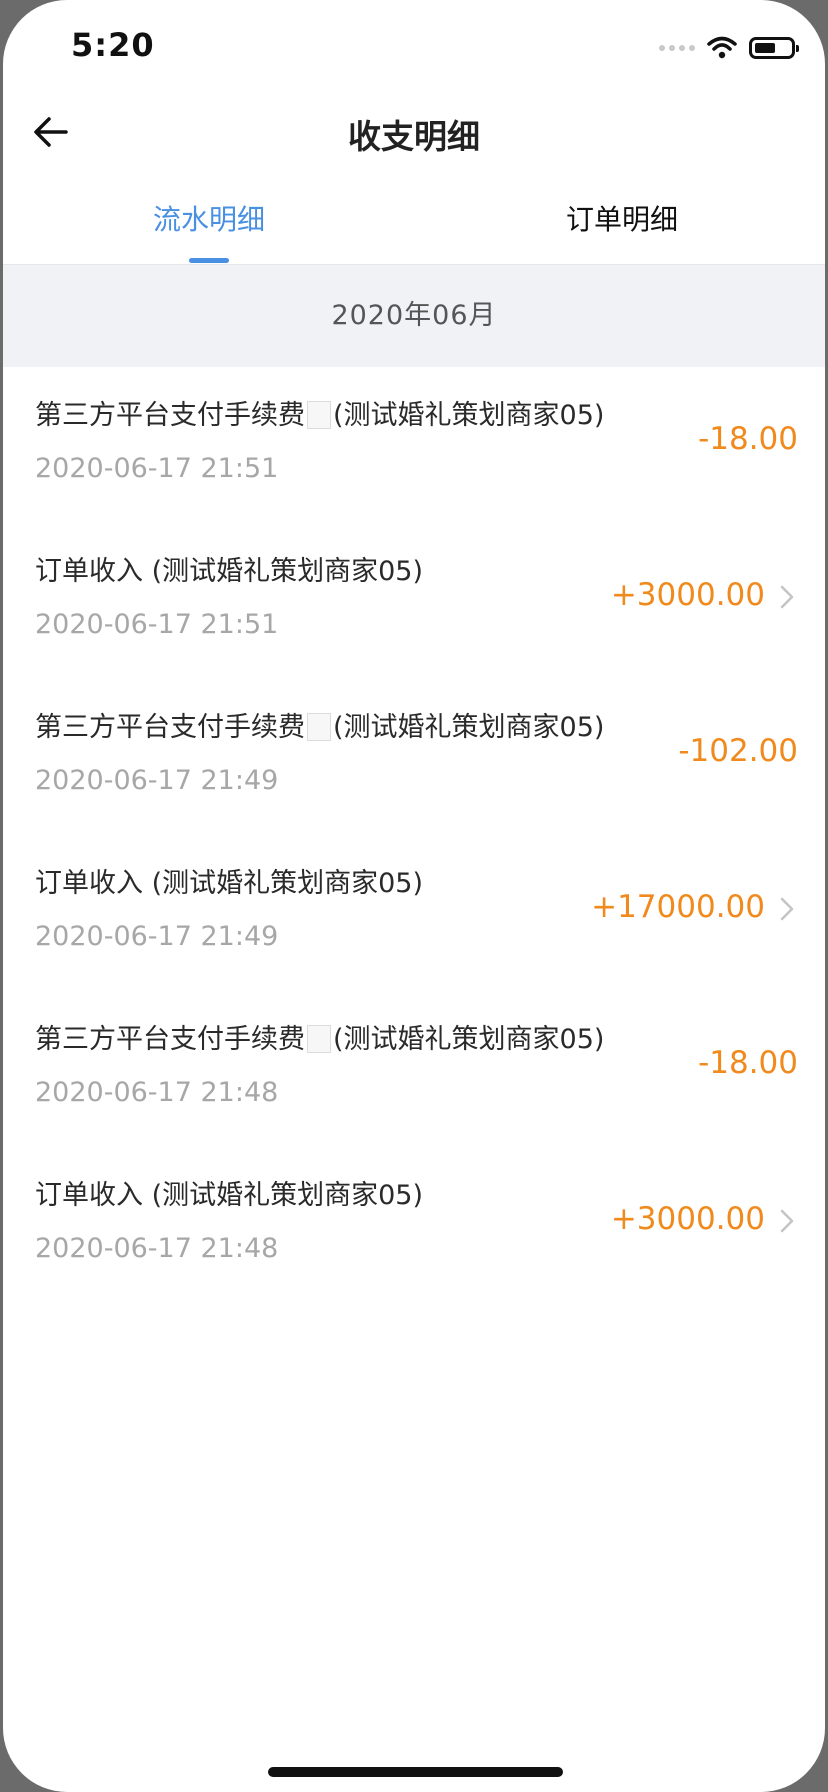 The image size is (828, 1792). What do you see at coordinates (622, 220) in the screenshot?
I see `tab-order-details: 订单明细` at bounding box center [622, 220].